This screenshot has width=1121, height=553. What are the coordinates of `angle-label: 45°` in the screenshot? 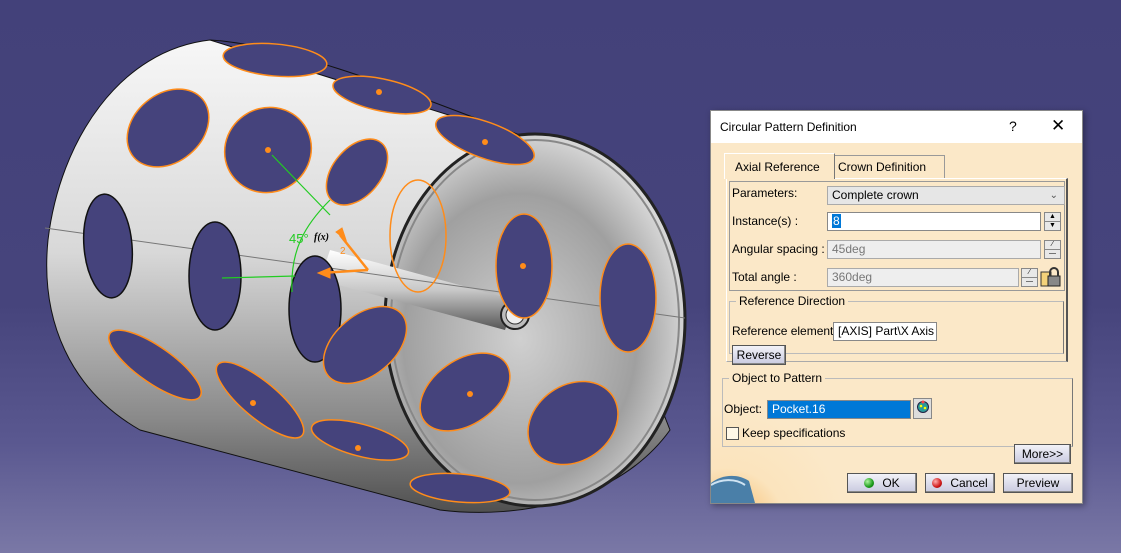 It's located at (299, 238).